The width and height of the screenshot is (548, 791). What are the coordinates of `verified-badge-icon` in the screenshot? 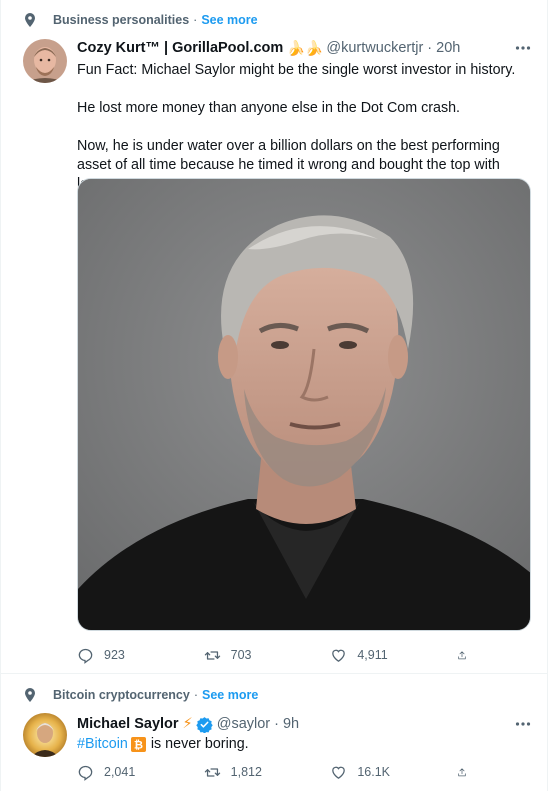 It's located at (204, 724).